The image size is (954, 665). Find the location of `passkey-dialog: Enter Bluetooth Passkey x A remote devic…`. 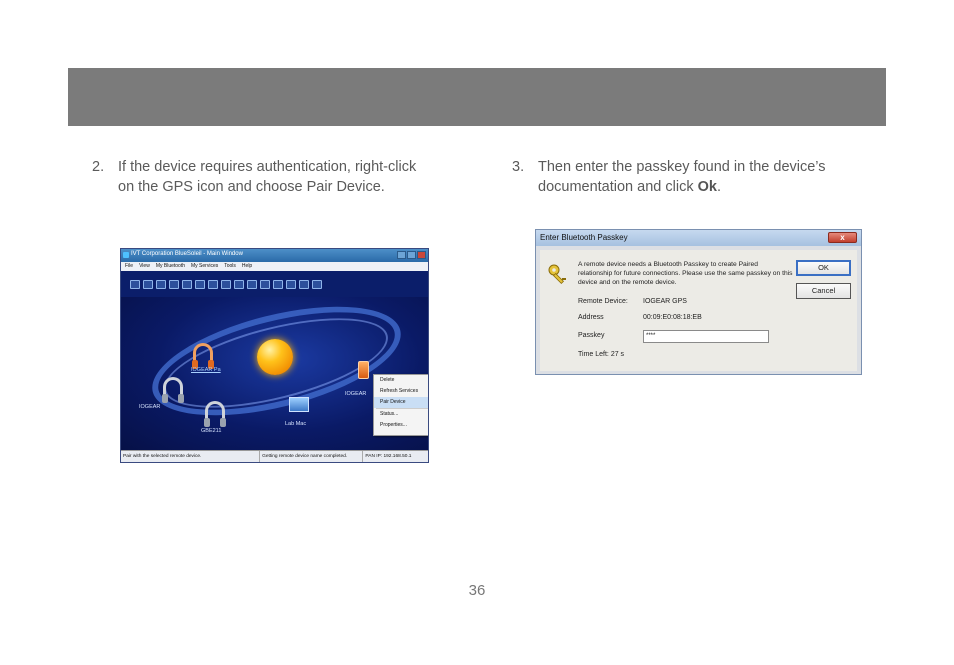

passkey-dialog: Enter Bluetooth Passkey x A remote devic… is located at coordinates (698, 302).